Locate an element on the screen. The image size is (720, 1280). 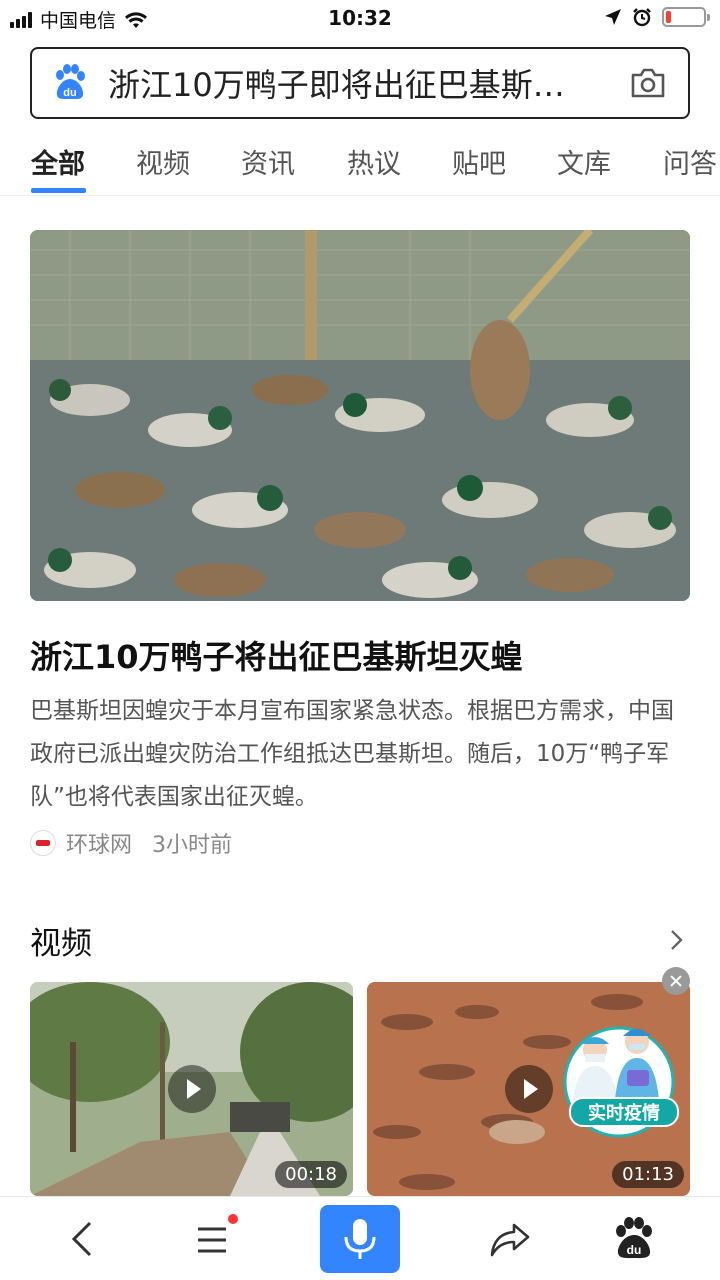
video-duration: 00:18 is located at coordinates (311, 1174).